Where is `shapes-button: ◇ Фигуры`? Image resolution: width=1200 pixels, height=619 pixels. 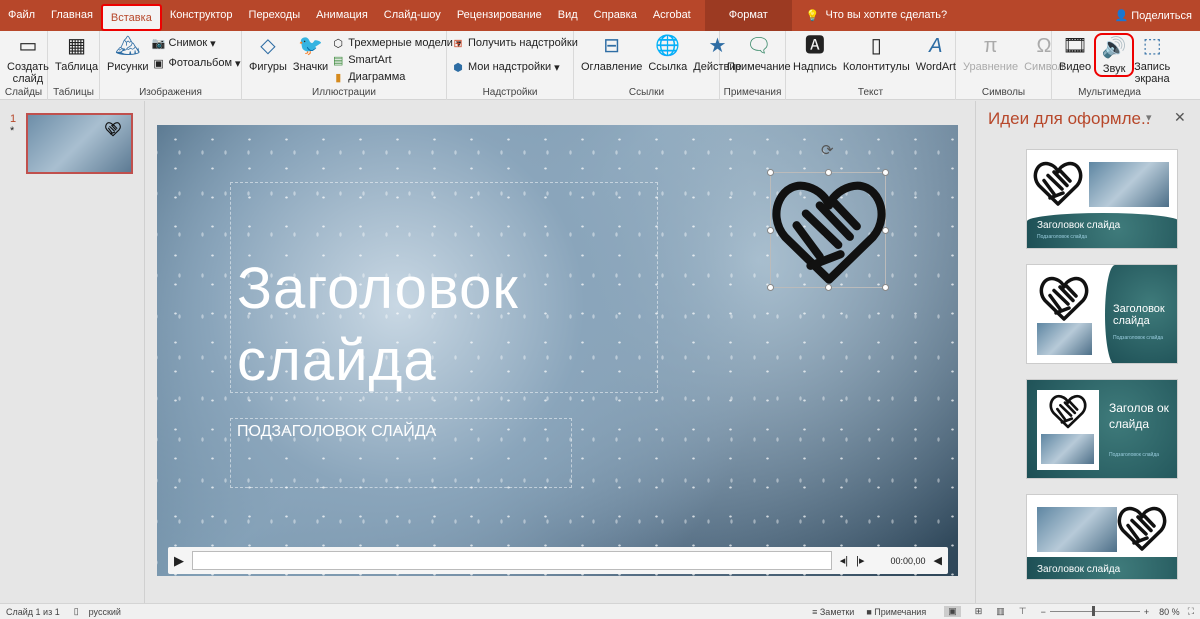
shapes-button: ◇ Фигуры is located at coordinates (268, 53).